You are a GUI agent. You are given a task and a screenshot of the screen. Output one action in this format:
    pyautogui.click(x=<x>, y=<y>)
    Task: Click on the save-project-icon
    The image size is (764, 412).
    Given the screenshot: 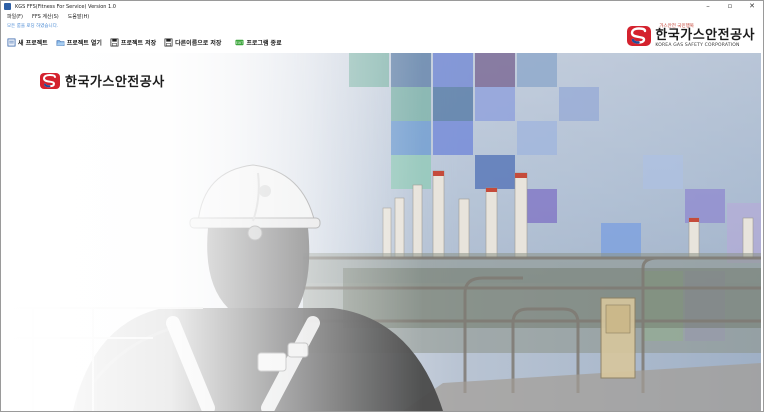 What is the action you would take?
    pyautogui.click(x=114, y=42)
    